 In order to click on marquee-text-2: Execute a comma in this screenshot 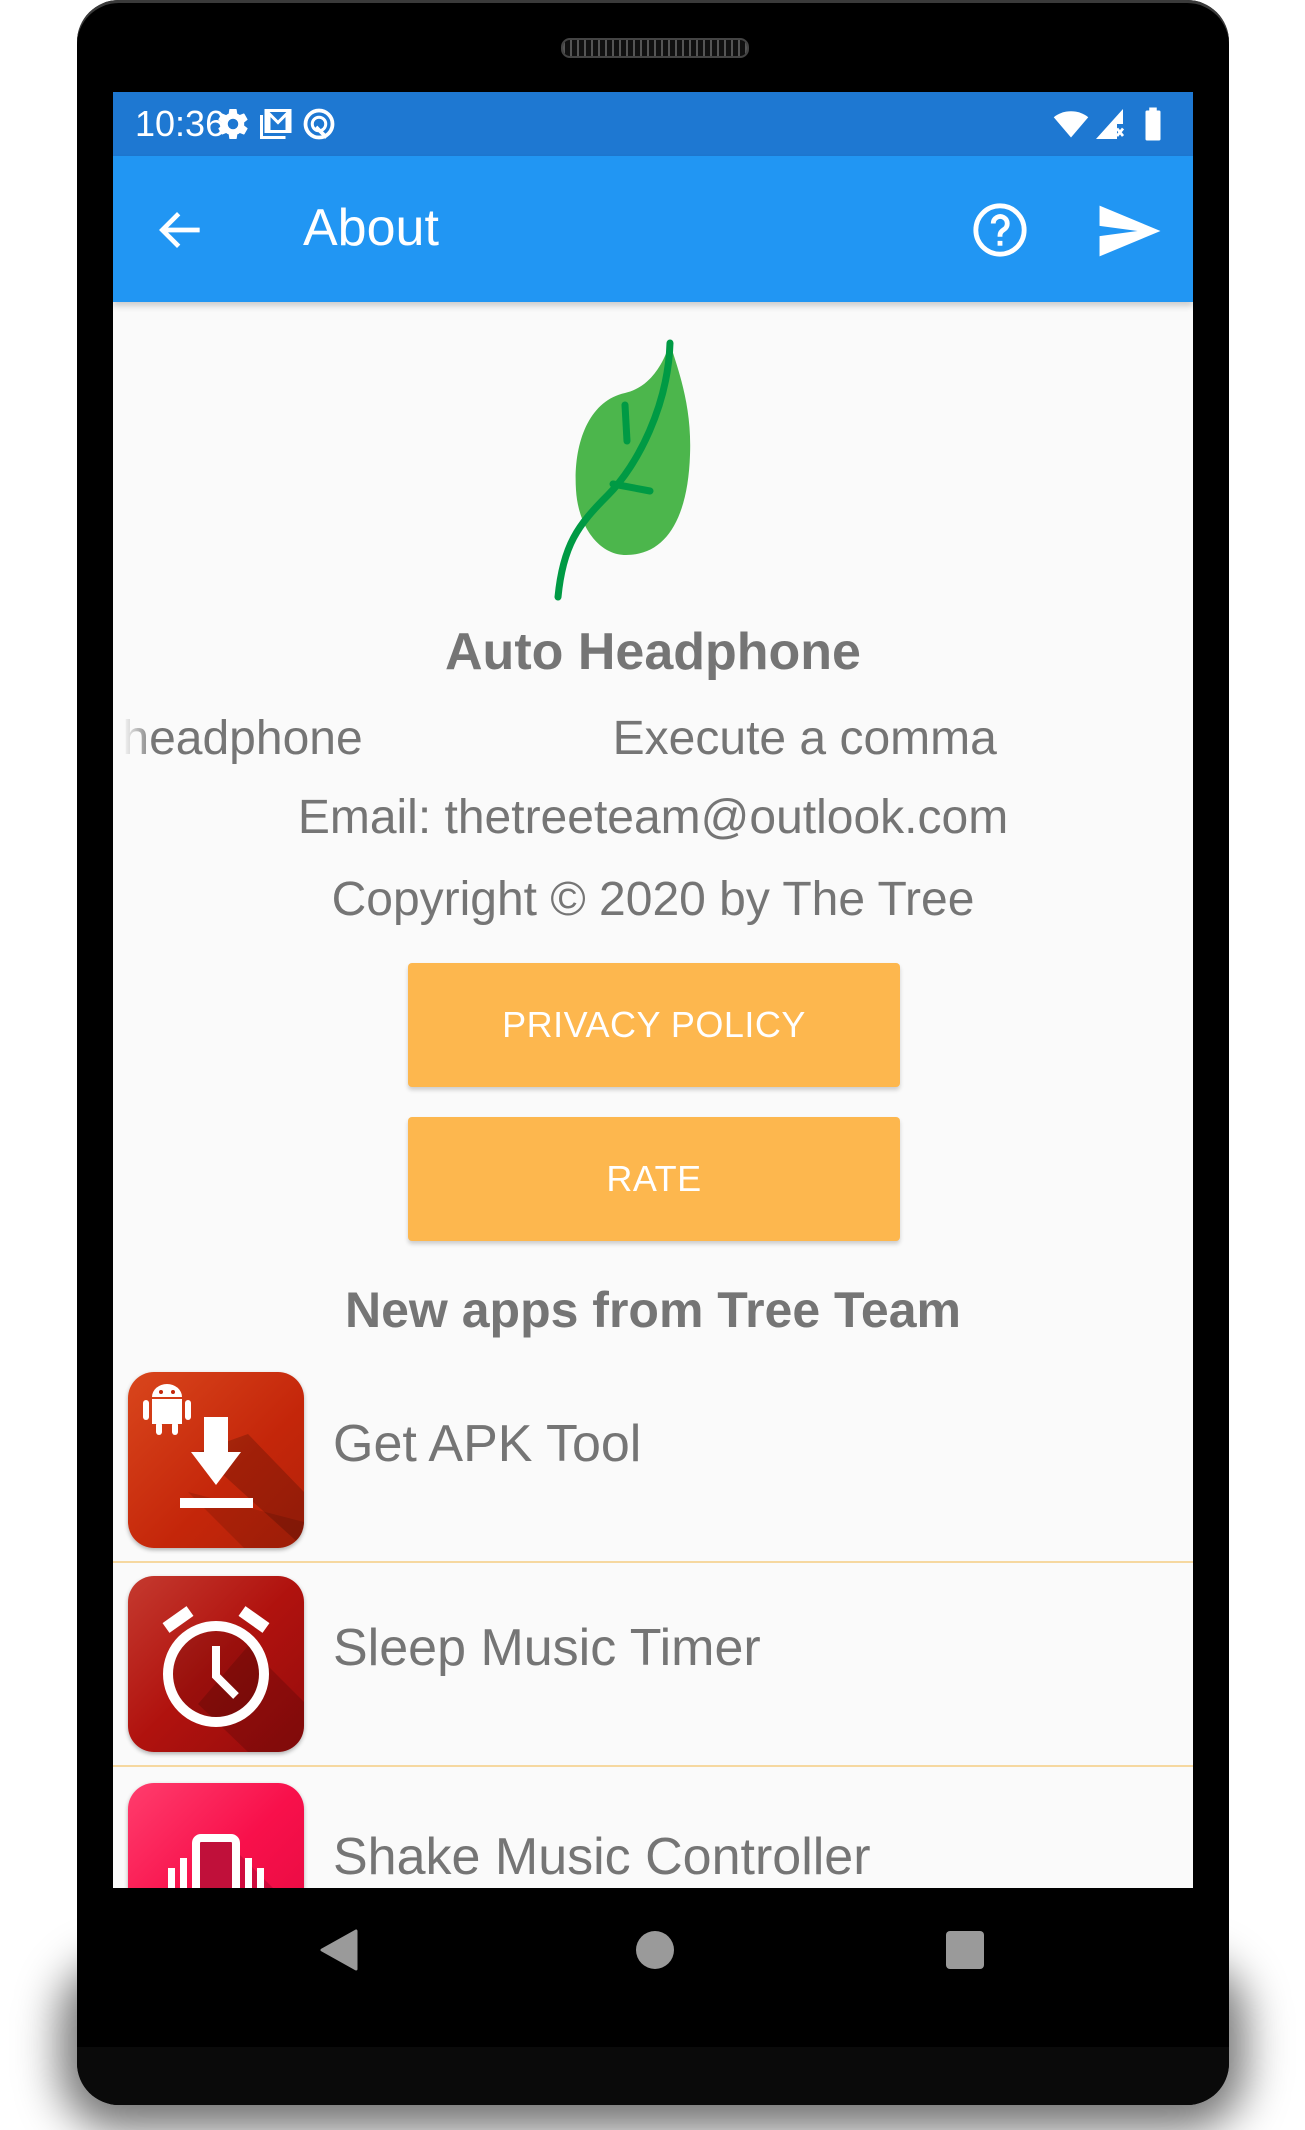, I will do `click(804, 738)`.